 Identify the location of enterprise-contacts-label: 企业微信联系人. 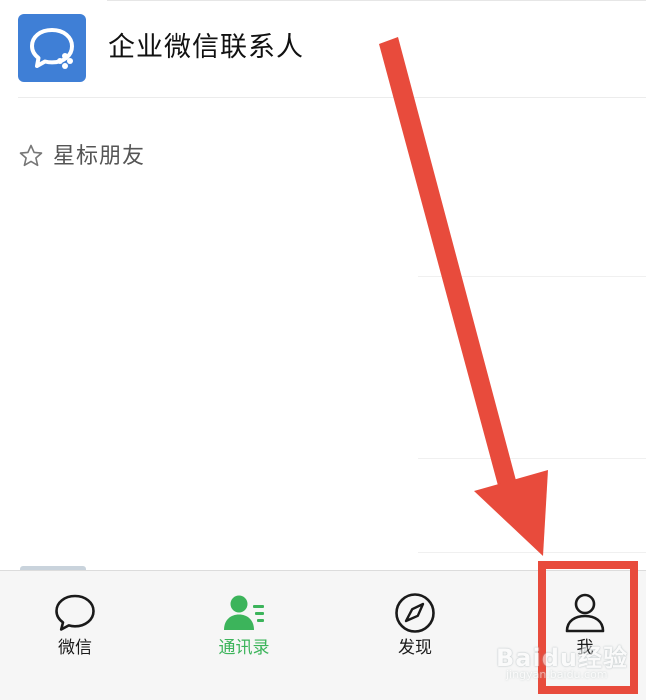
(206, 47).